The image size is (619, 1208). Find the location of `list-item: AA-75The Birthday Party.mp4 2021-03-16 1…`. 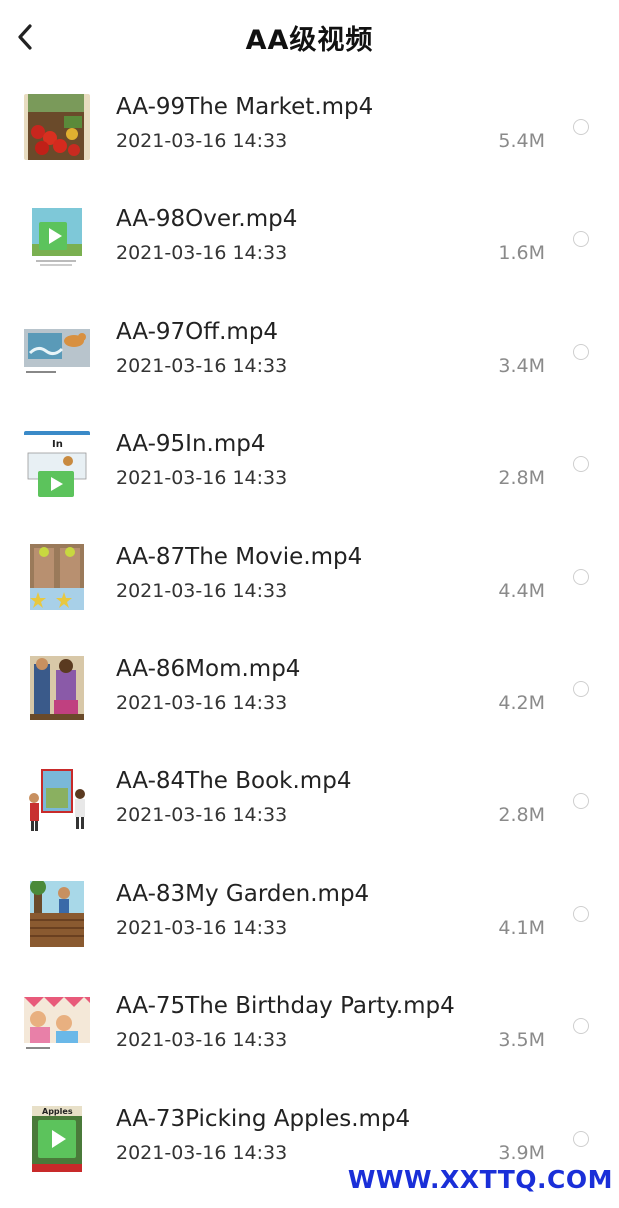

list-item: AA-75The Birthday Party.mp4 2021-03-16 1… is located at coordinates (309, 1039).